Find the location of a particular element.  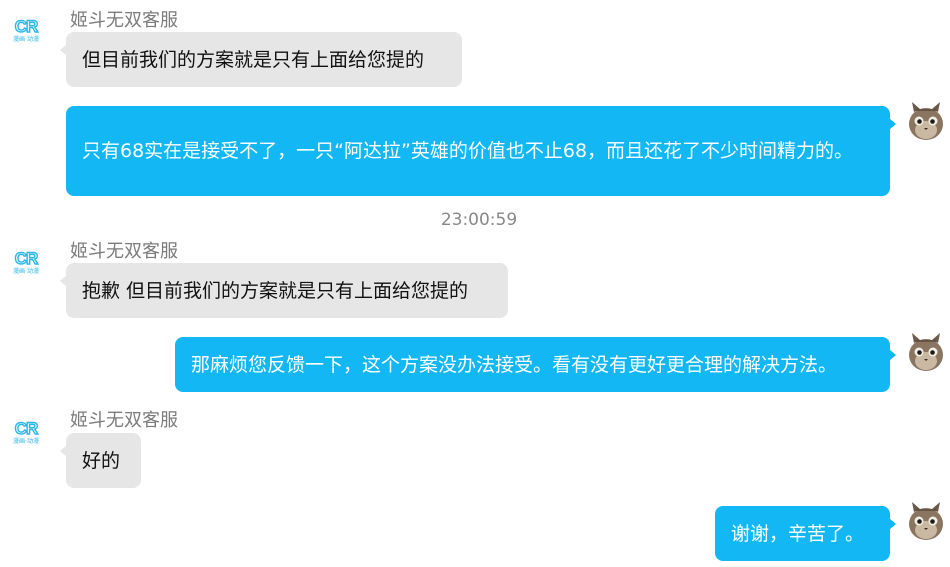

message-bubble-outgoing: 那麻烦您反馈一下，这个方案没办法接受。看有没有更好更合理的解决方法。 is located at coordinates (535, 364).